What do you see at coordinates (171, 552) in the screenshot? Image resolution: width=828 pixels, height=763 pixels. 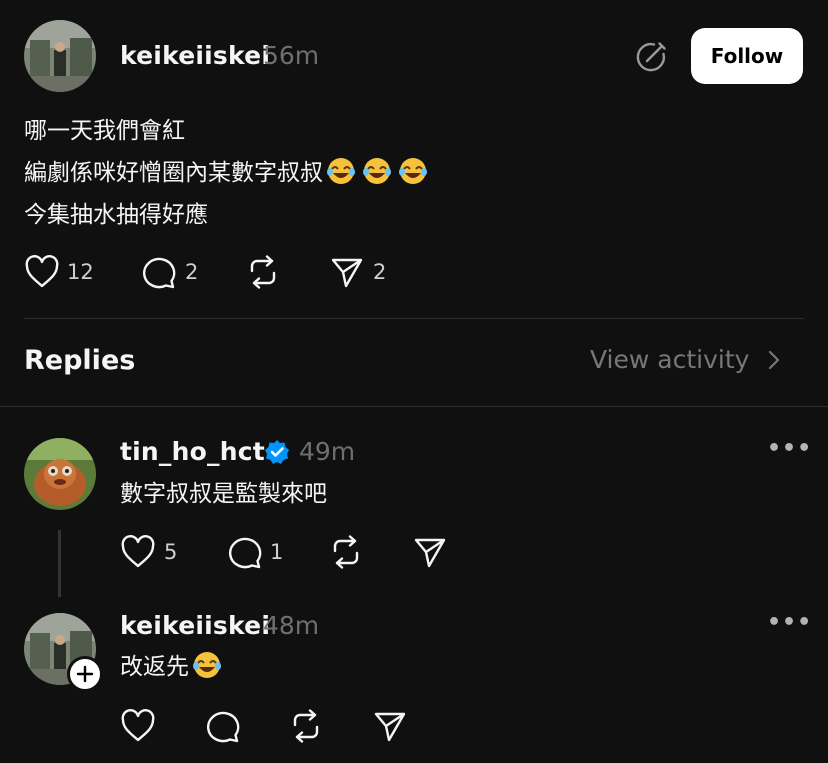 I see `reply-like-count: 5` at bounding box center [171, 552].